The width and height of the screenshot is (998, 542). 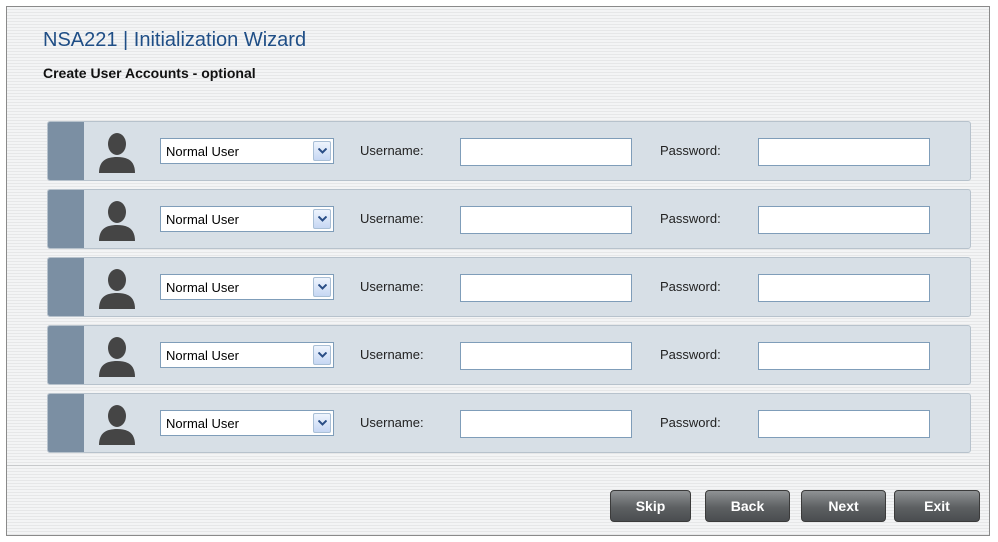 I want to click on back-button: Back, so click(x=747, y=506).